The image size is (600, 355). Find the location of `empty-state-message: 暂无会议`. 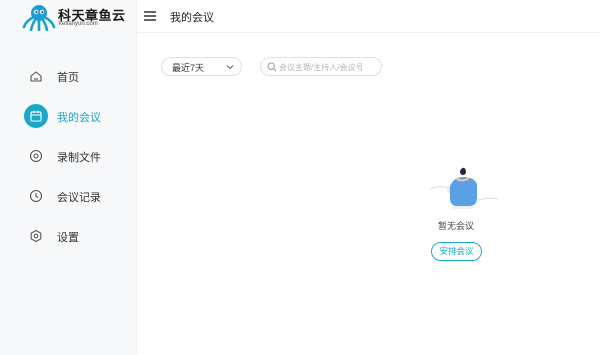

empty-state-message: 暂无会议 is located at coordinates (456, 226).